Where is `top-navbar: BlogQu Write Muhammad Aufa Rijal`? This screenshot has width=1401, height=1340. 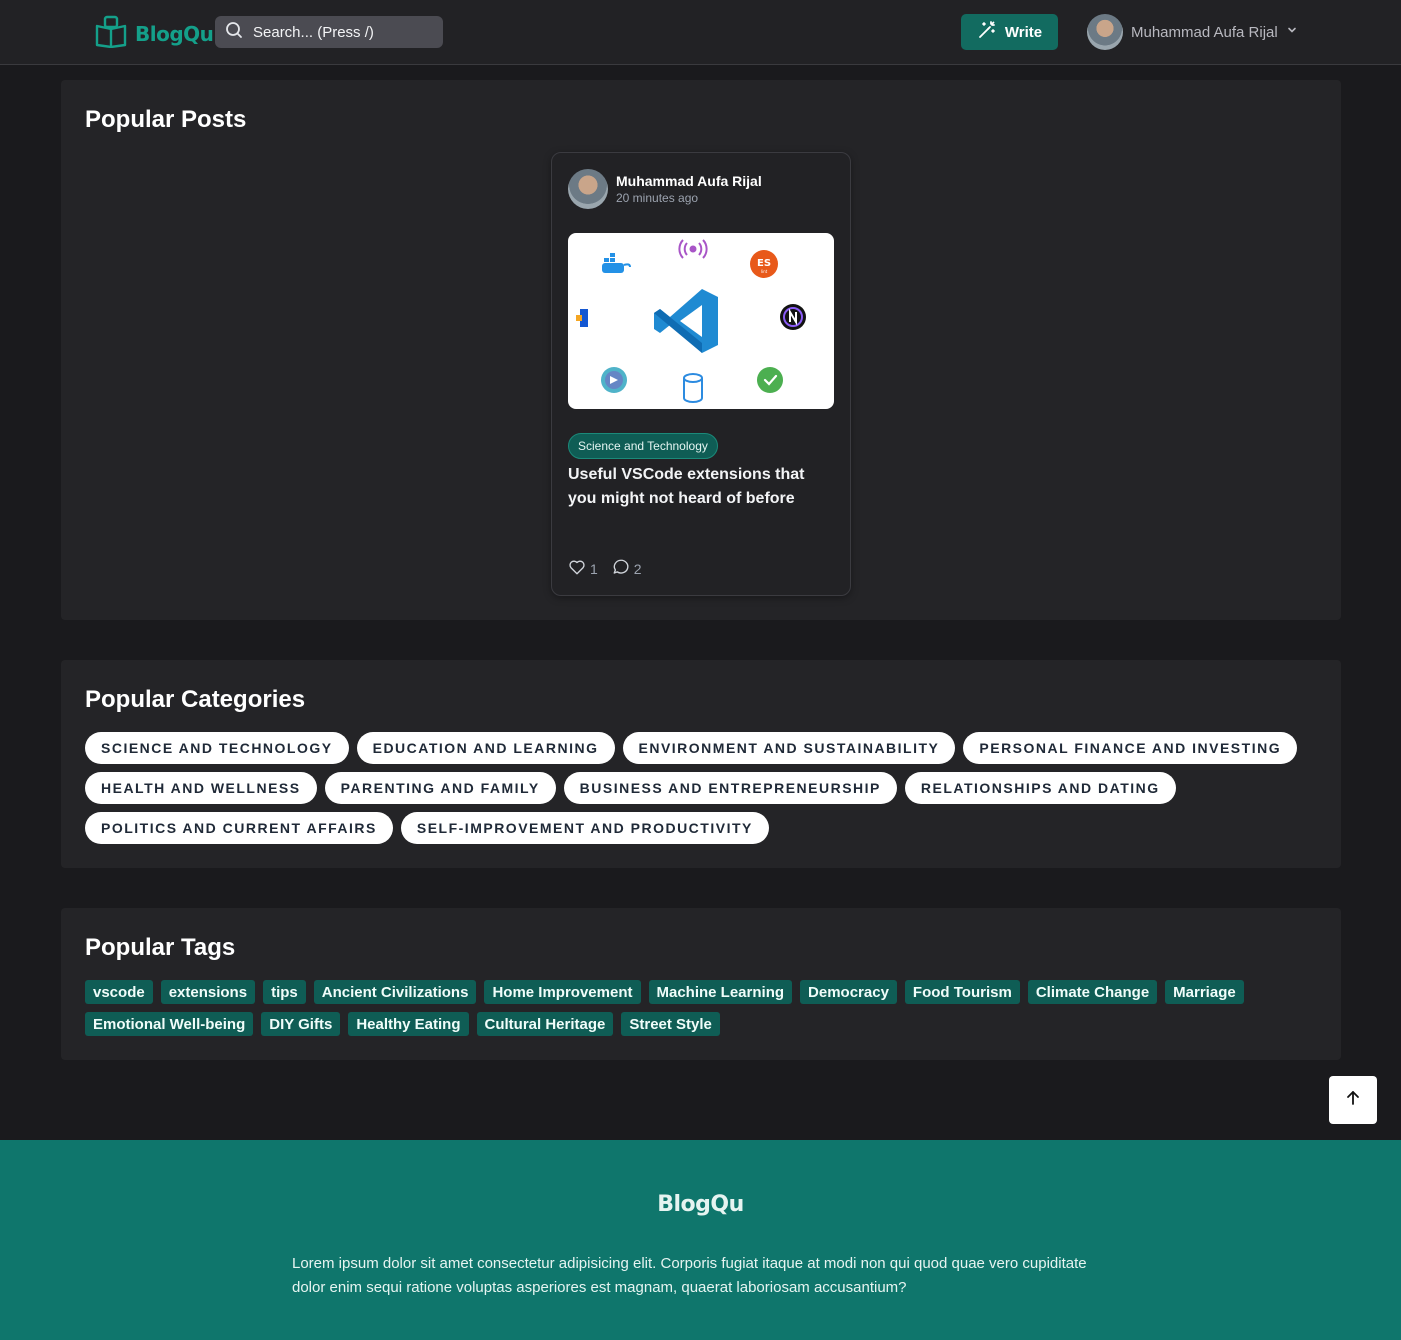 top-navbar: BlogQu Write Muhammad Aufa Rijal is located at coordinates (700, 32).